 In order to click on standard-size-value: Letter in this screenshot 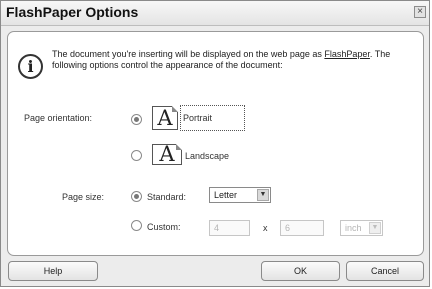, I will do `click(226, 195)`.